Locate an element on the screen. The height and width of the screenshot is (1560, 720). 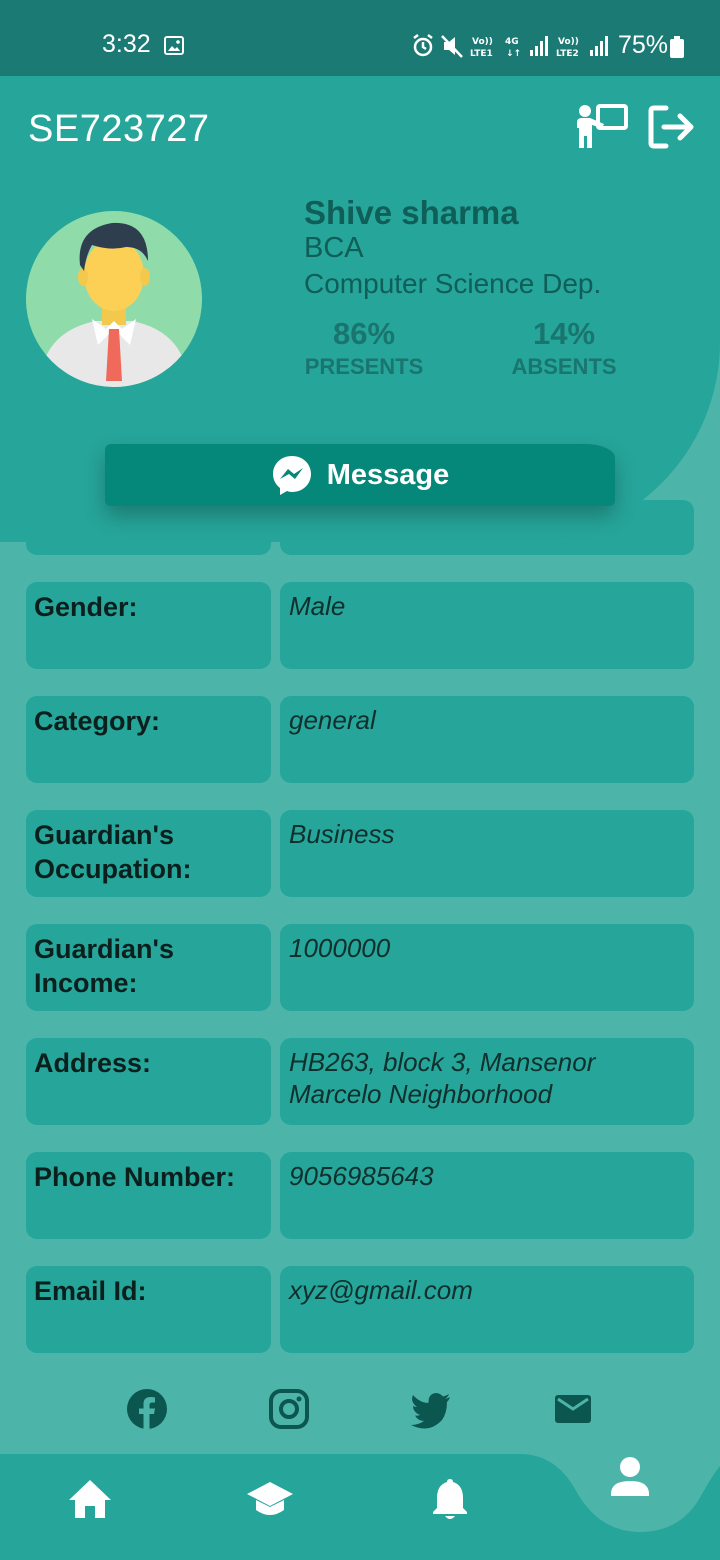
detail-label-cell: Category: is located at coordinates (148, 739).